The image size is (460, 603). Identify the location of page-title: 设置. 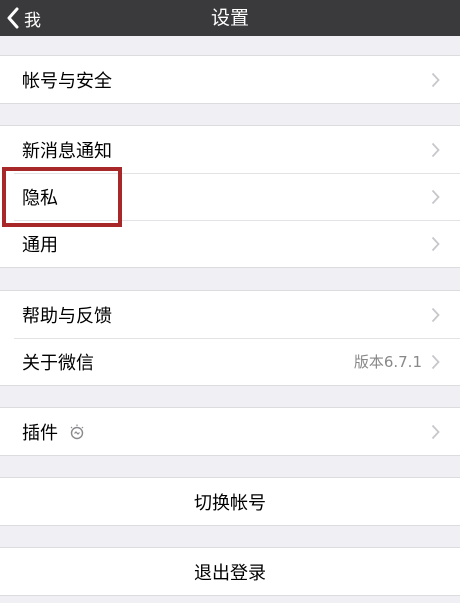
(229, 18).